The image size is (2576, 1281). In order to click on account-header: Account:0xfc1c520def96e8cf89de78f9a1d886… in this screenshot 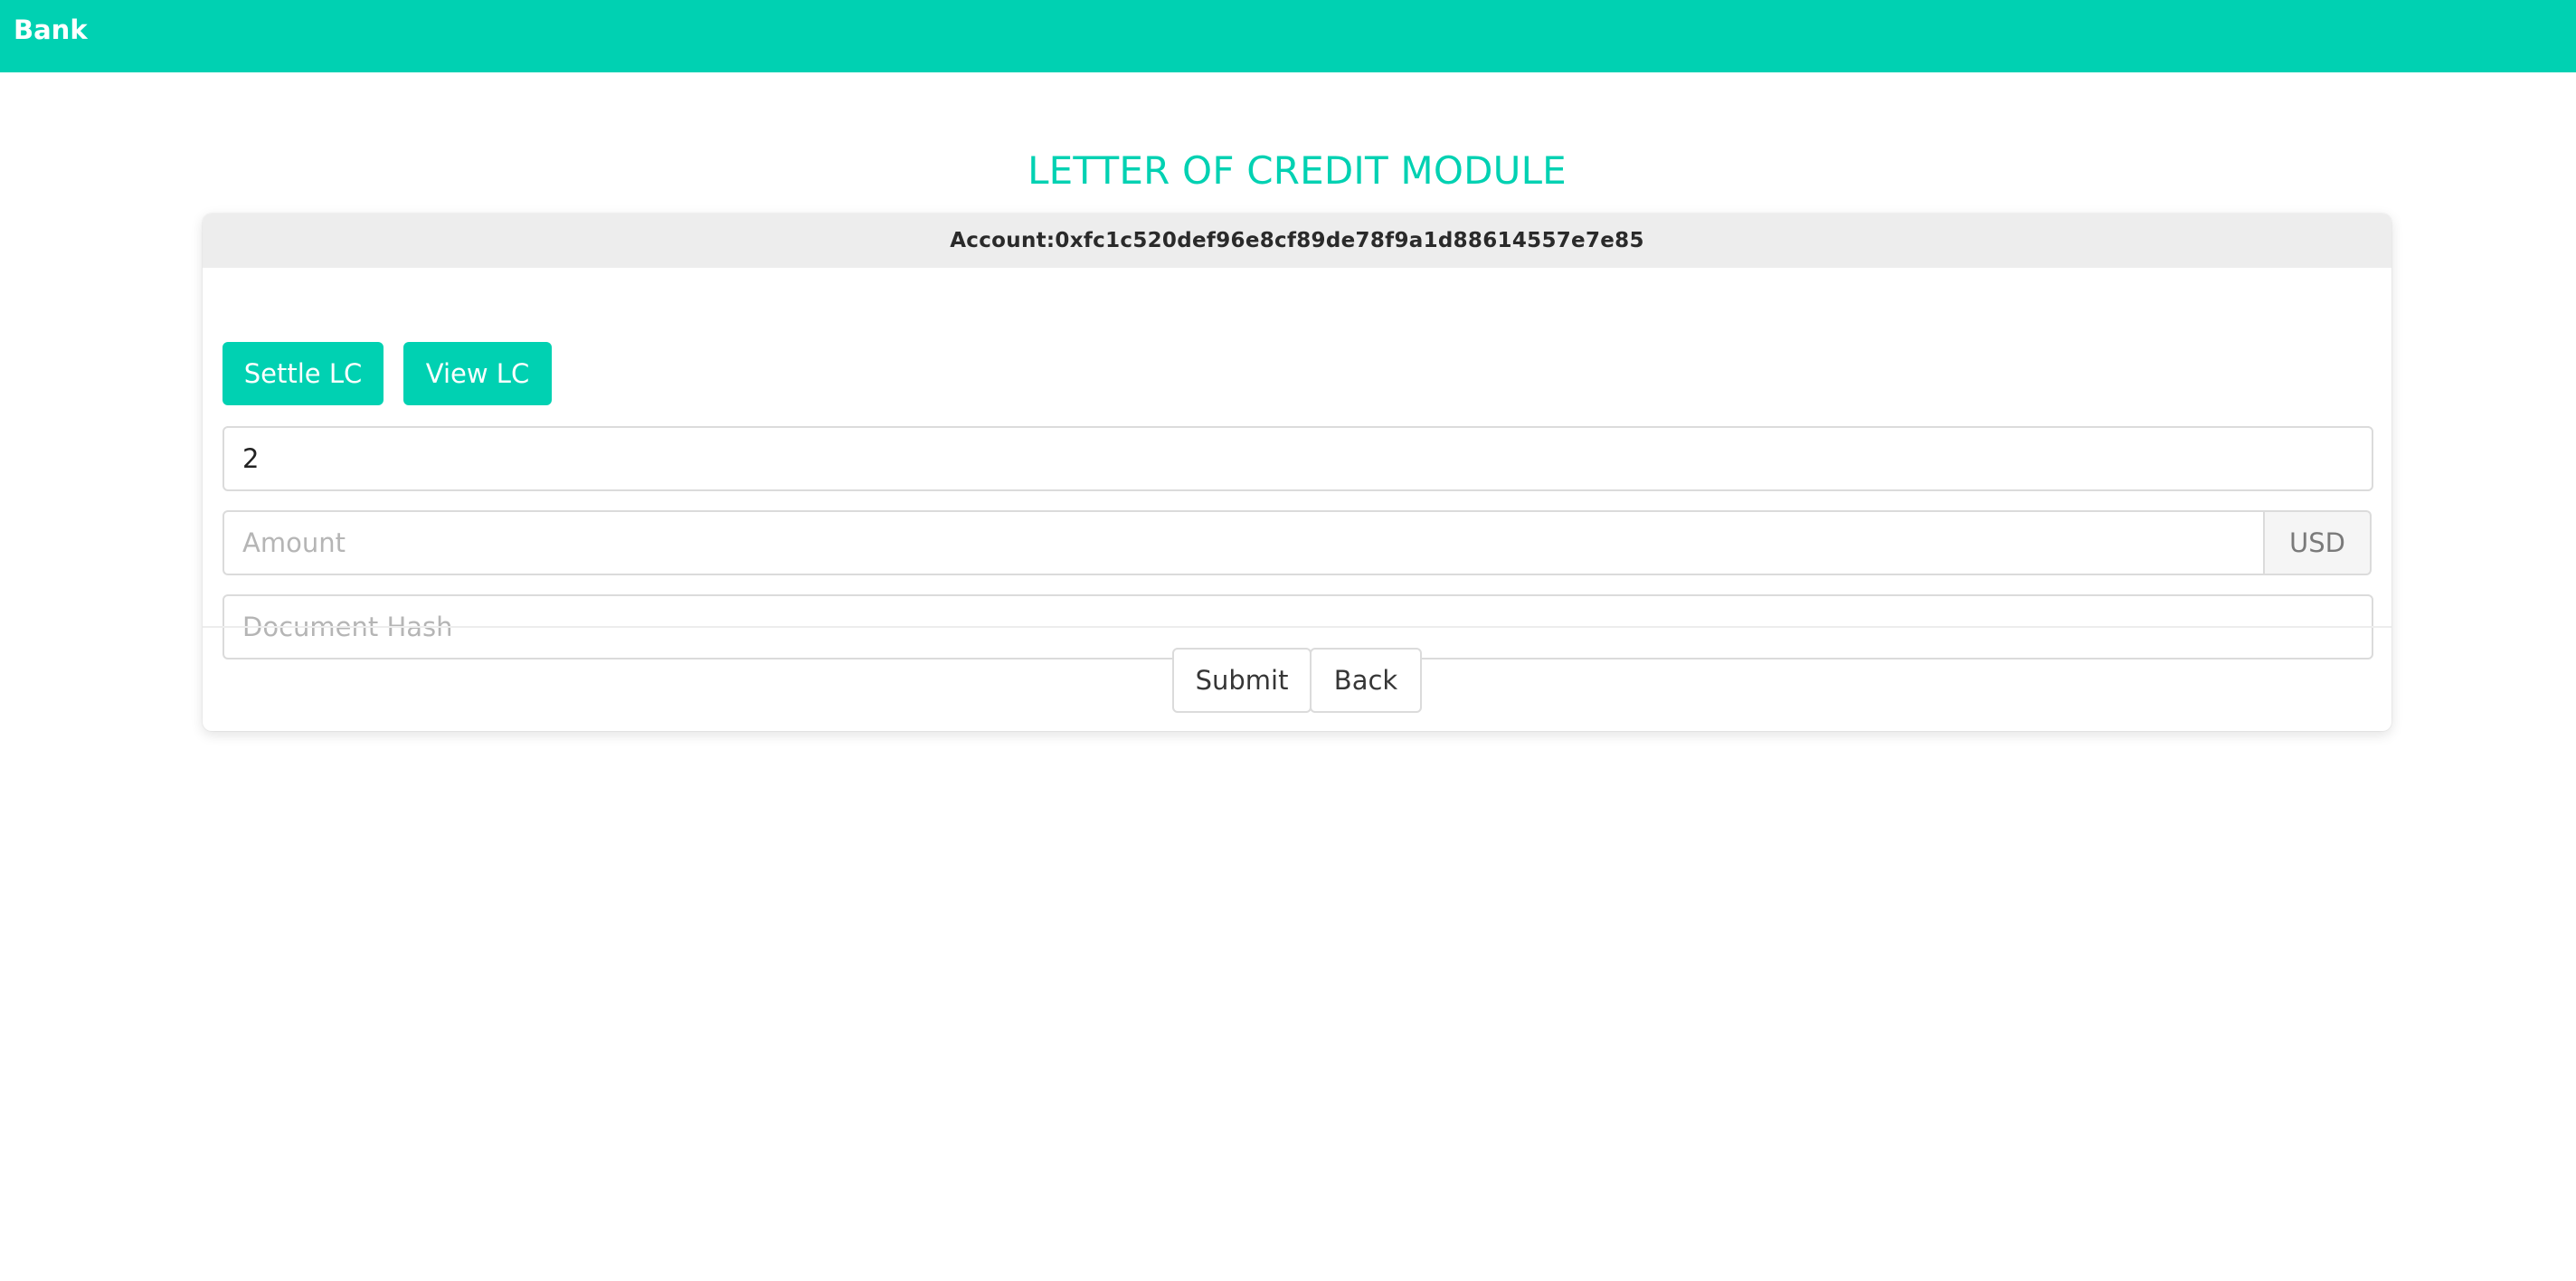, I will do `click(1297, 241)`.